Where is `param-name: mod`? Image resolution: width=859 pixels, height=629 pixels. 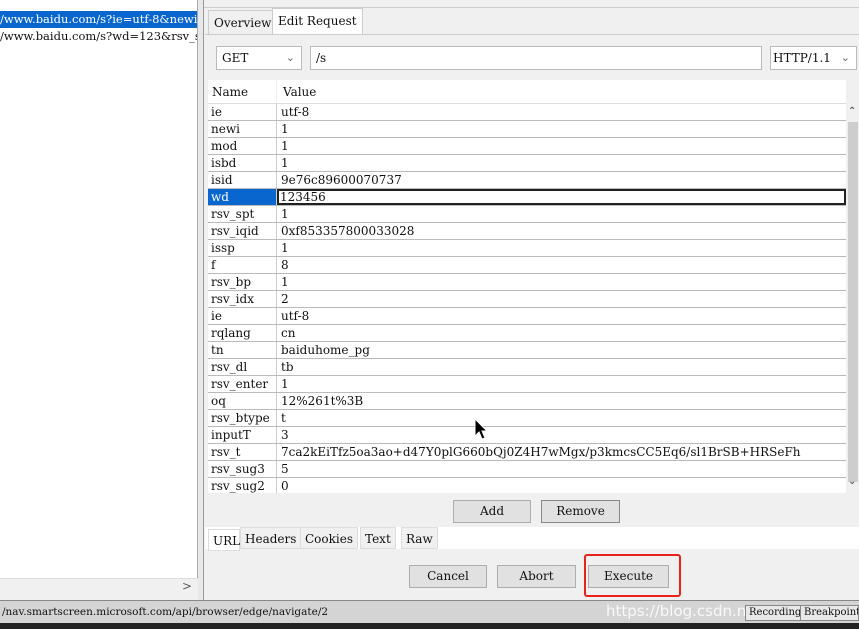
param-name: mod is located at coordinates (242, 146).